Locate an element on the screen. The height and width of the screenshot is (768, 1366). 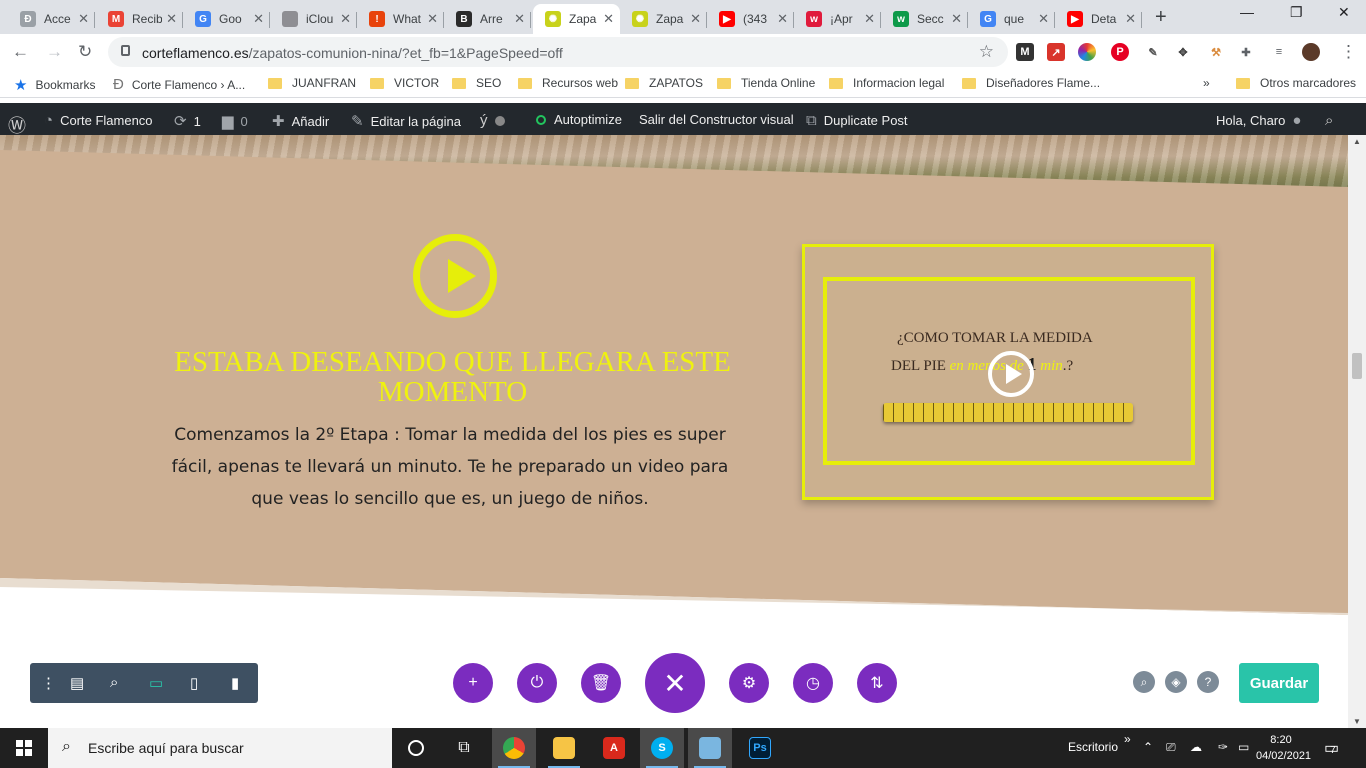
close-window-button: ✕ is located at coordinates (1344, 12).